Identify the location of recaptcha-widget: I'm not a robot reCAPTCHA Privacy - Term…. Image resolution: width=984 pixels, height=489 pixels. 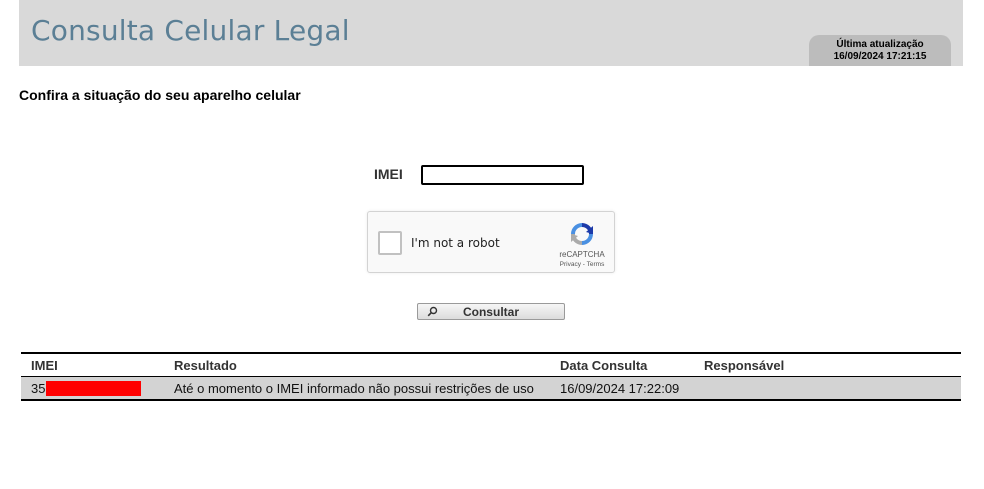
(491, 242).